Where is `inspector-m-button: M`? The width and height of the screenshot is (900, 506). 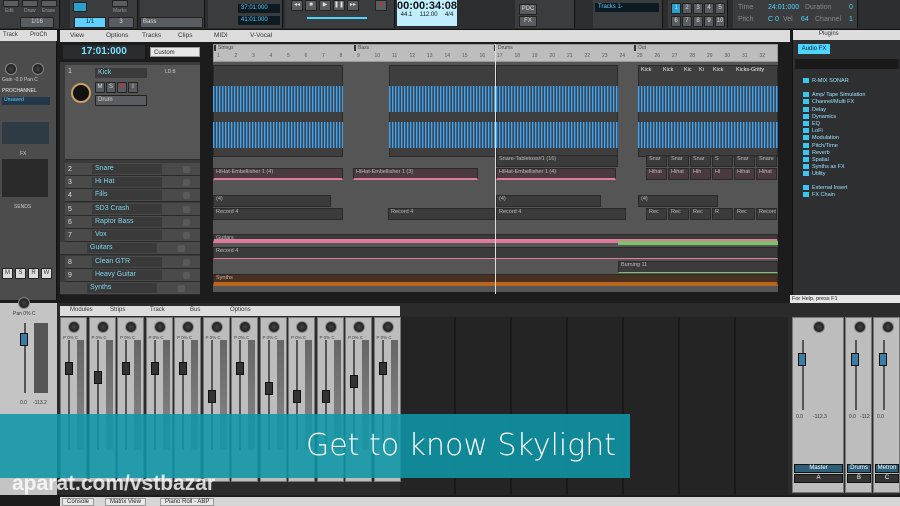
inspector-m-button: M is located at coordinates (7, 273).